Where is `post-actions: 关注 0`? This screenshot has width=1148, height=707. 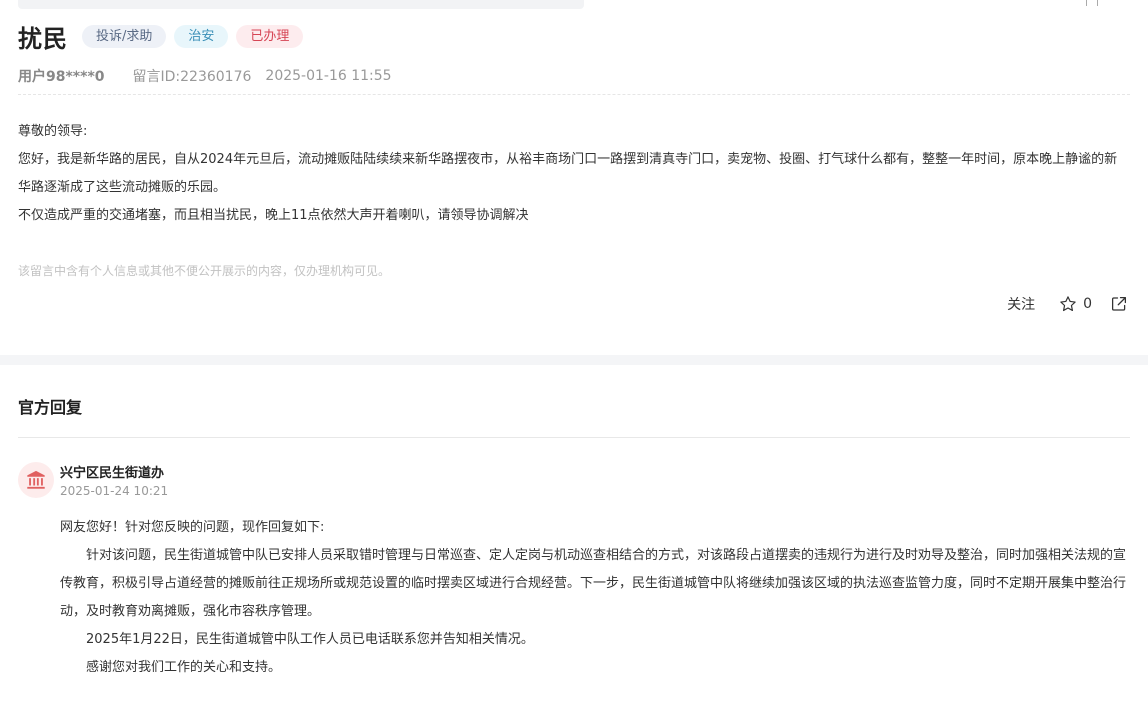
post-actions: 关注 0 is located at coordinates (1067, 304).